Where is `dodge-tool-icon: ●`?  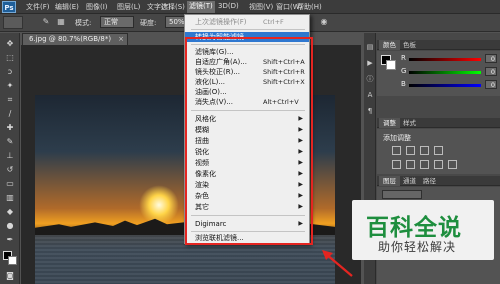
dodge-tool-icon: ● is located at coordinates (10, 226).